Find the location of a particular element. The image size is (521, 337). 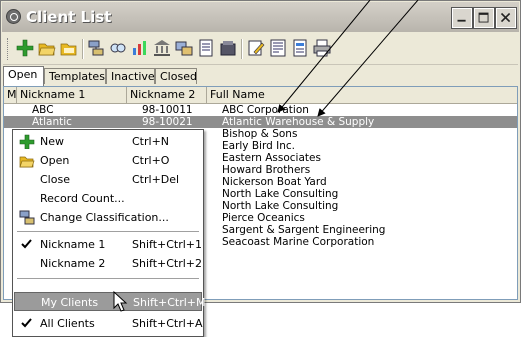

cell-full-name: Atlantic Warehouse & Supply is located at coordinates (298, 122).